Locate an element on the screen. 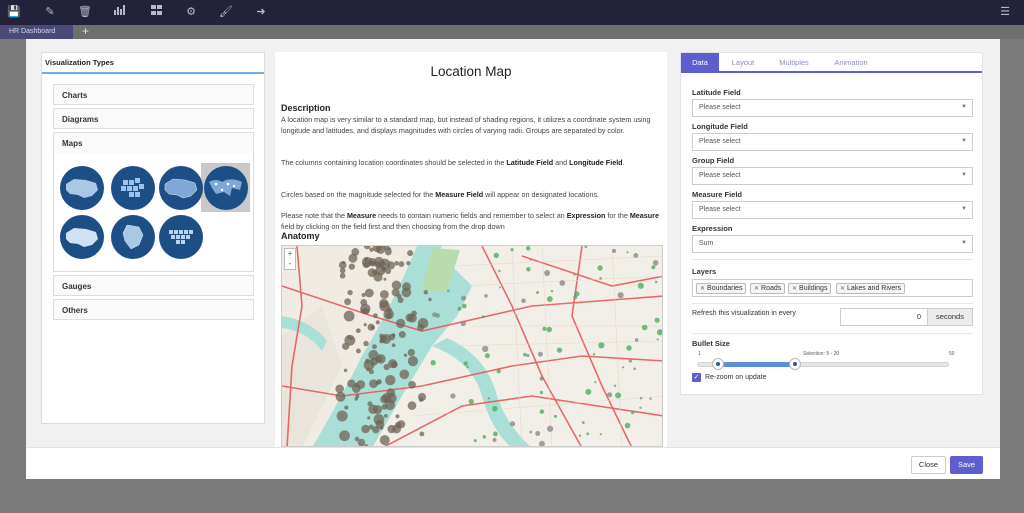  zoom-out-button: - is located at coordinates (290, 264).